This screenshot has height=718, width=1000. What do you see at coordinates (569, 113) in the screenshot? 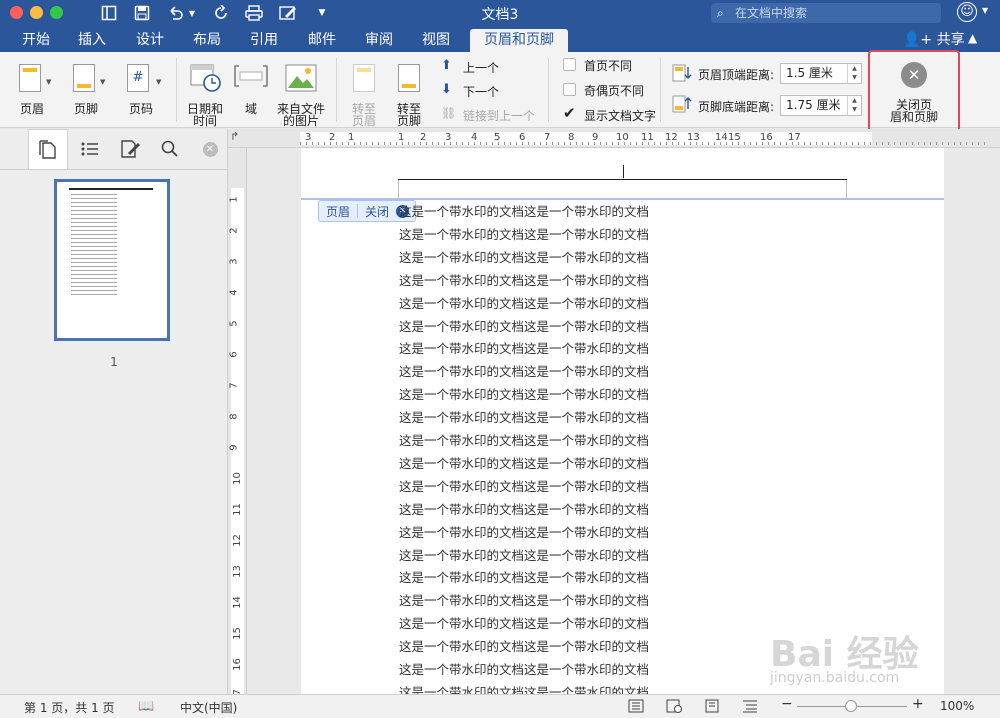
I see `show-document-text-checkbox: ✔` at bounding box center [569, 113].